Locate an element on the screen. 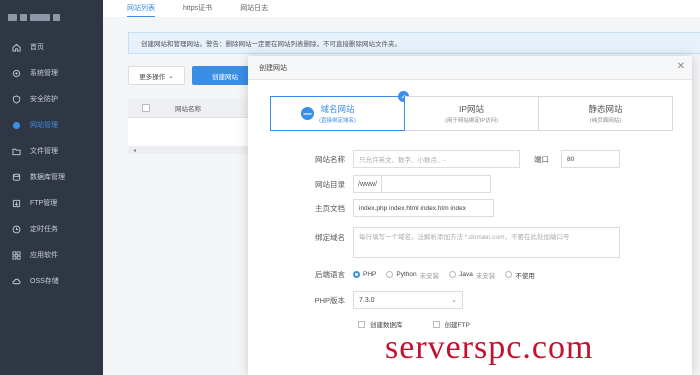 This screenshot has width=700, height=375. tab-https-cert: https证书 is located at coordinates (197, 8).